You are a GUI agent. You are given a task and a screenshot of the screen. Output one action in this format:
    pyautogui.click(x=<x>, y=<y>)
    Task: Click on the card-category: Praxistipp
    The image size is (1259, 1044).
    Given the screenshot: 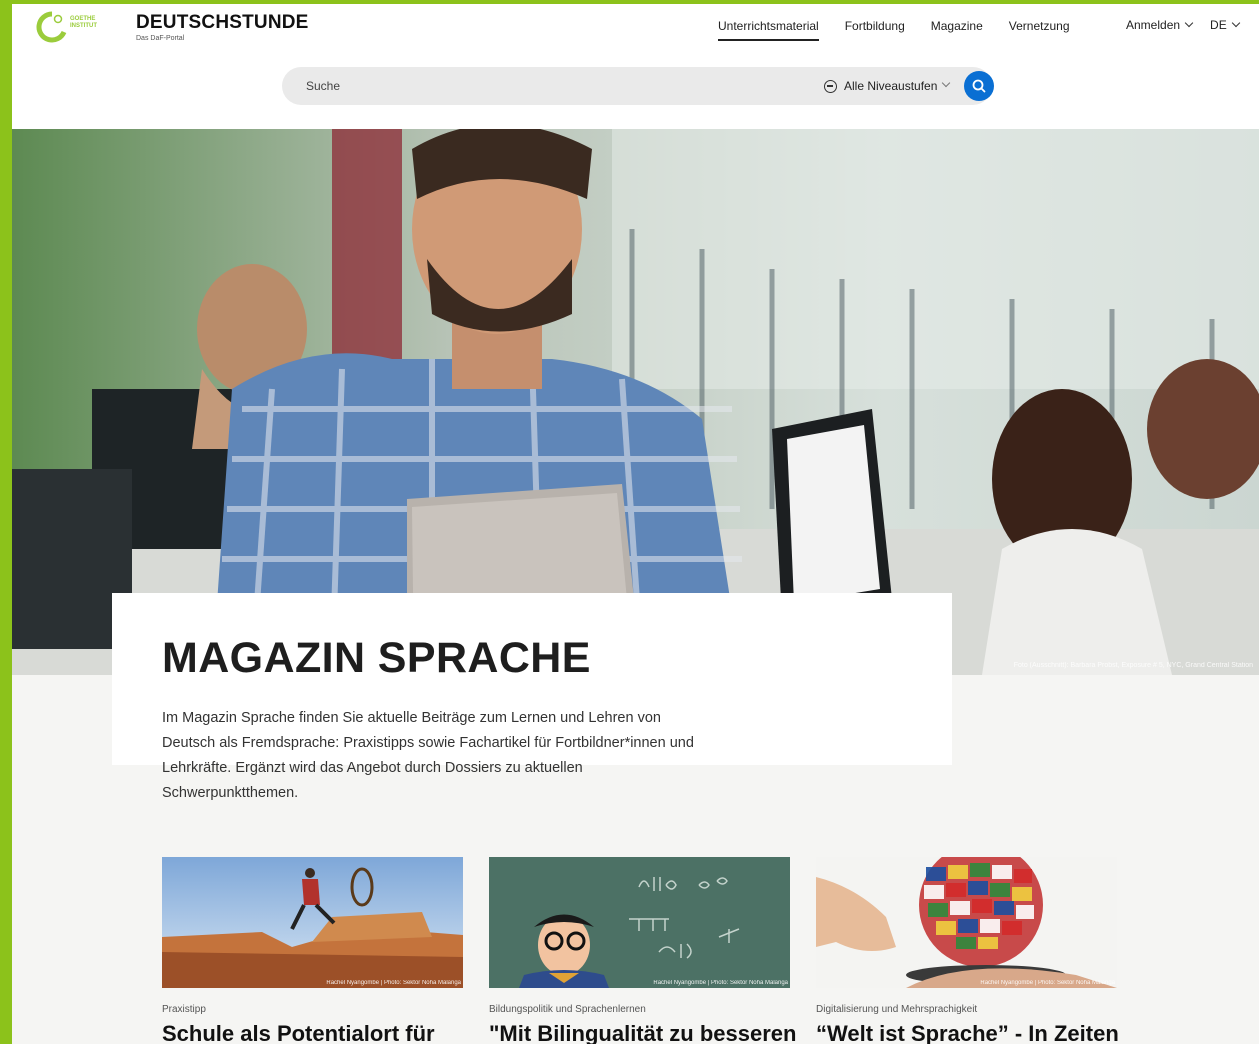 What is the action you would take?
    pyautogui.click(x=312, y=1009)
    